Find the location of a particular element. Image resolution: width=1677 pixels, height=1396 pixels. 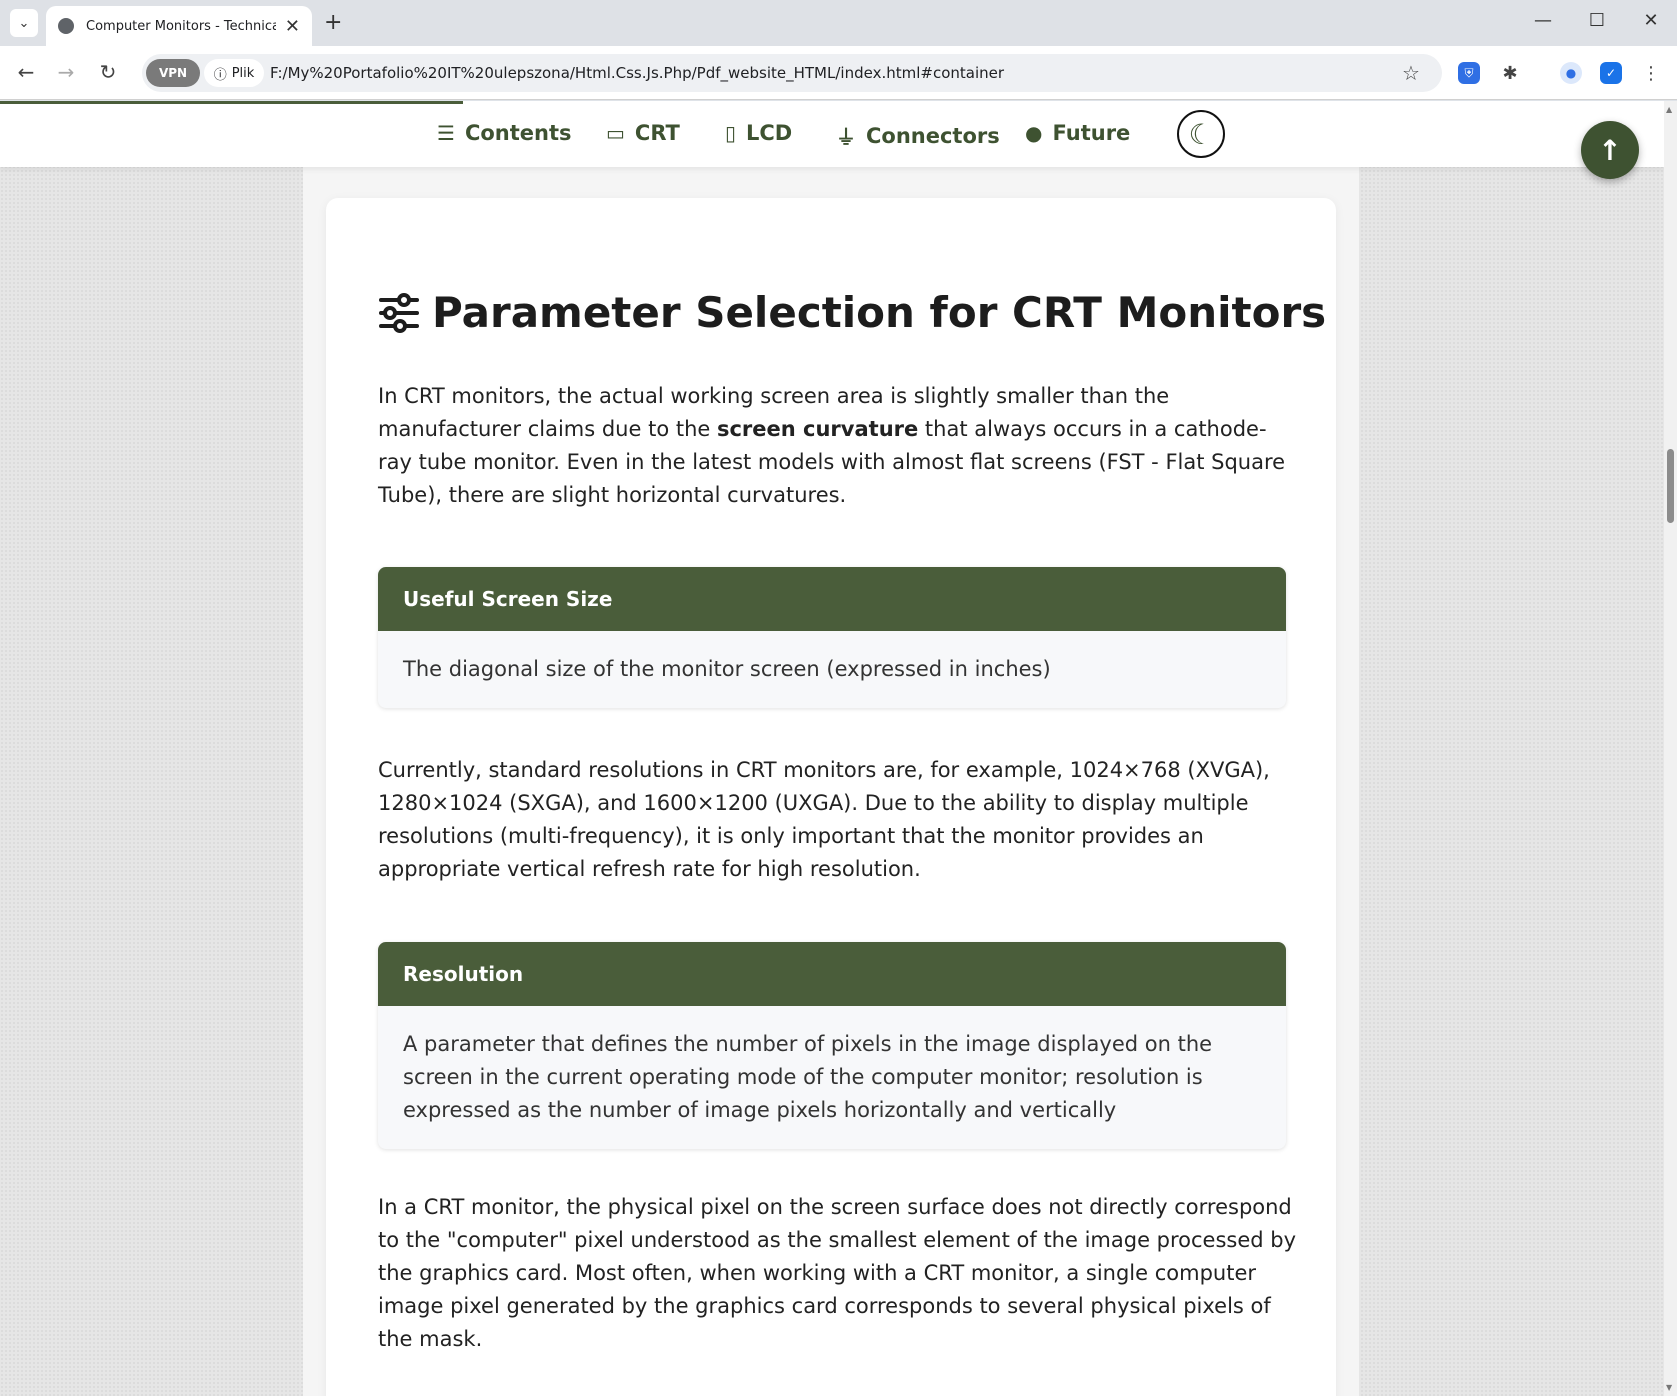

nav-link-label: Connectors is located at coordinates (933, 135).